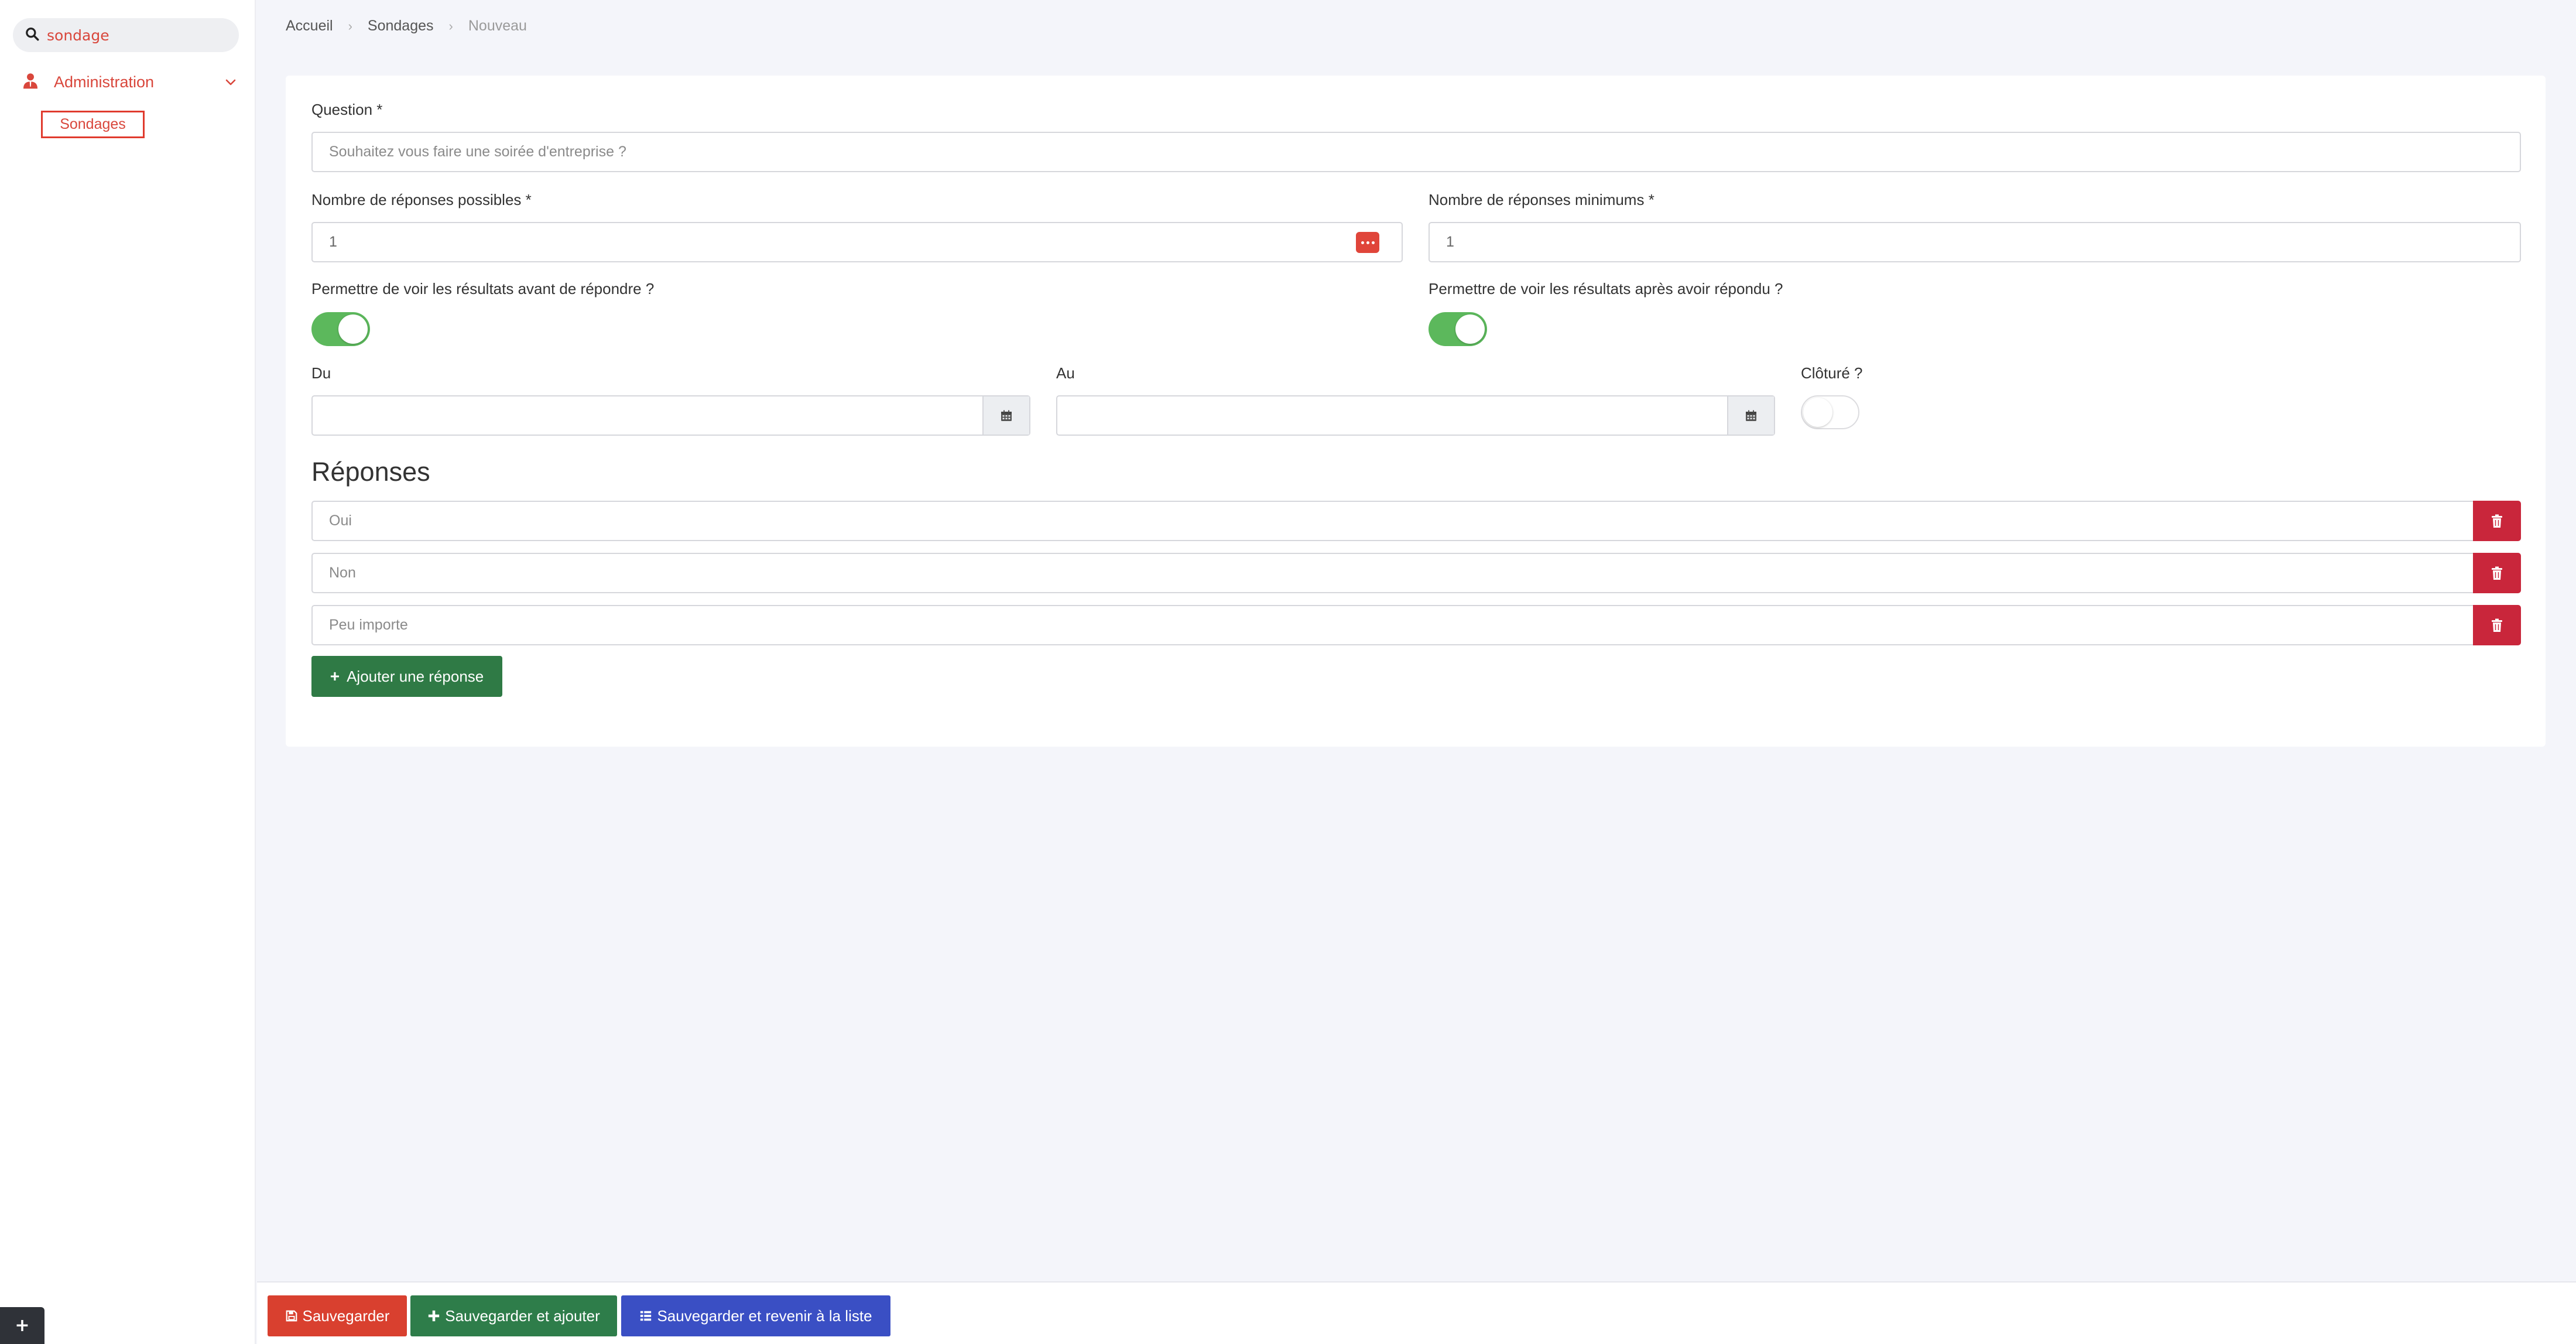 The height and width of the screenshot is (1344, 2576). What do you see at coordinates (498, 26) in the screenshot?
I see `breadcrumb-current: Nouveau` at bounding box center [498, 26].